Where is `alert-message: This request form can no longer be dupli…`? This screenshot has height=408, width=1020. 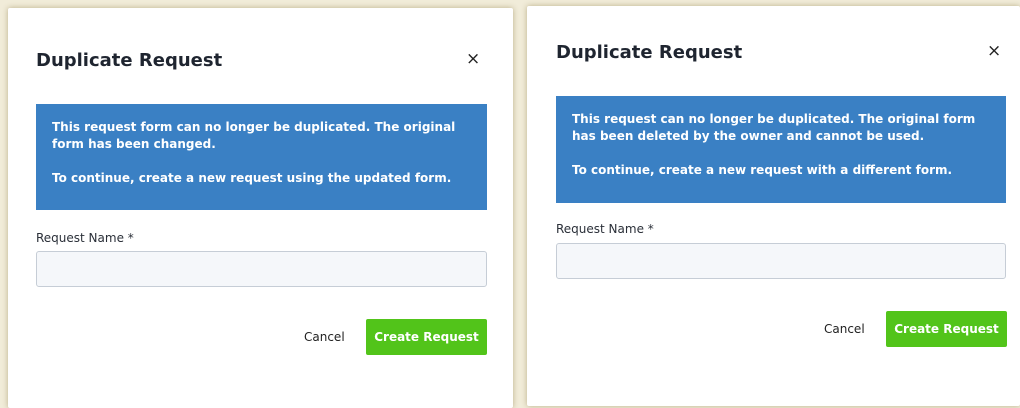
alert-message: This request form can no longer be dupli… is located at coordinates (254, 135).